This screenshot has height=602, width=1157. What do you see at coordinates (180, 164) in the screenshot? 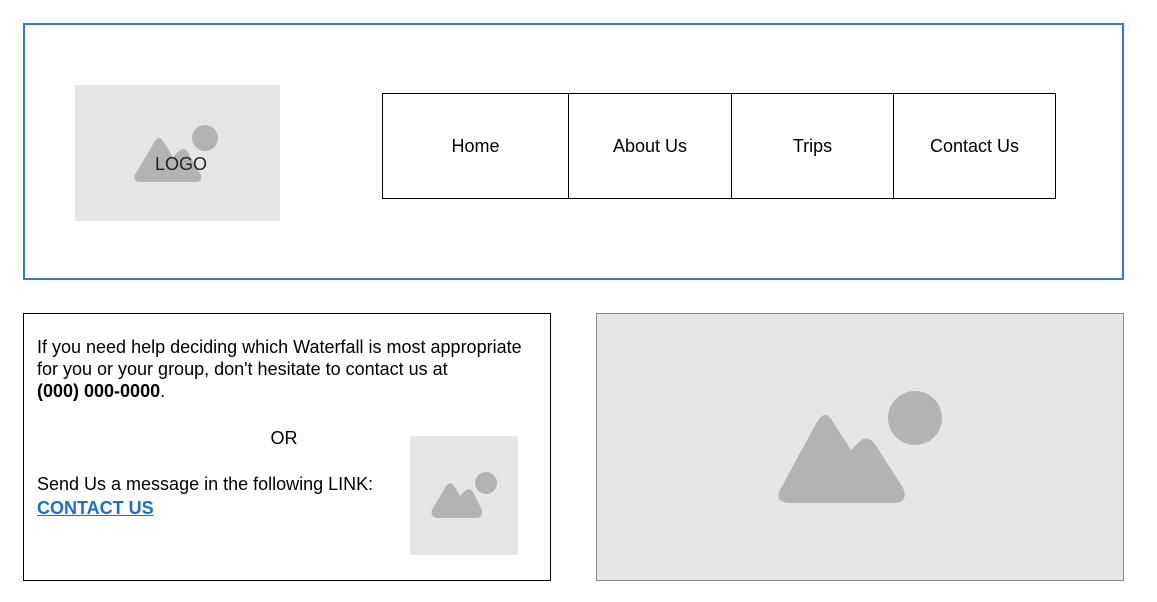
I see `logo-label: LOGO` at bounding box center [180, 164].